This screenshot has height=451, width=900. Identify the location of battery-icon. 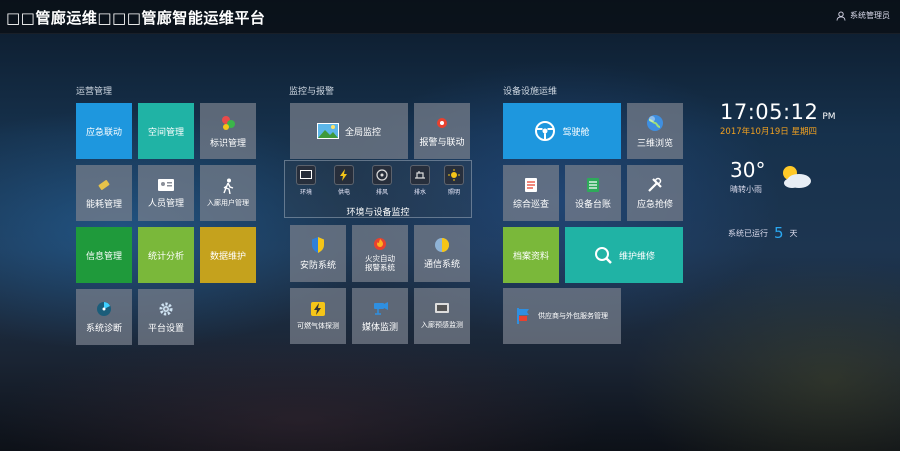
(104, 185).